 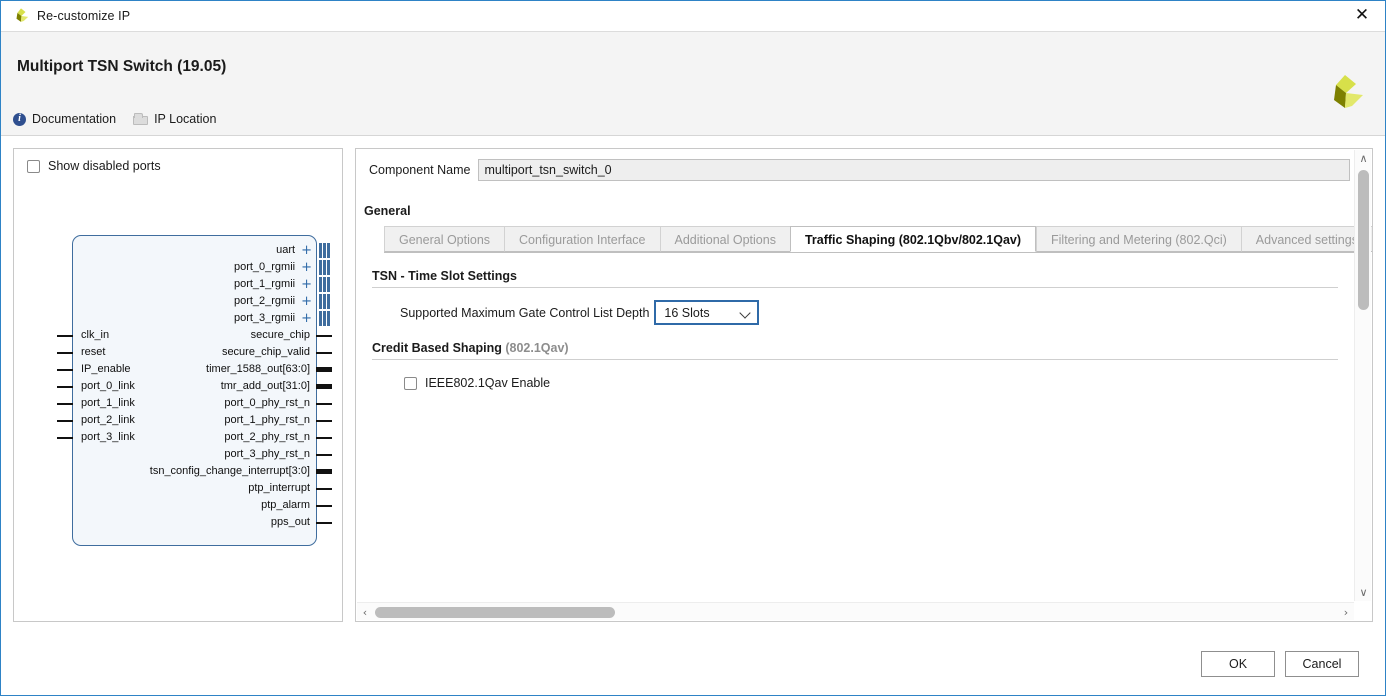 What do you see at coordinates (264, 267) in the screenshot?
I see `pin-label: port_0_rgmii` at bounding box center [264, 267].